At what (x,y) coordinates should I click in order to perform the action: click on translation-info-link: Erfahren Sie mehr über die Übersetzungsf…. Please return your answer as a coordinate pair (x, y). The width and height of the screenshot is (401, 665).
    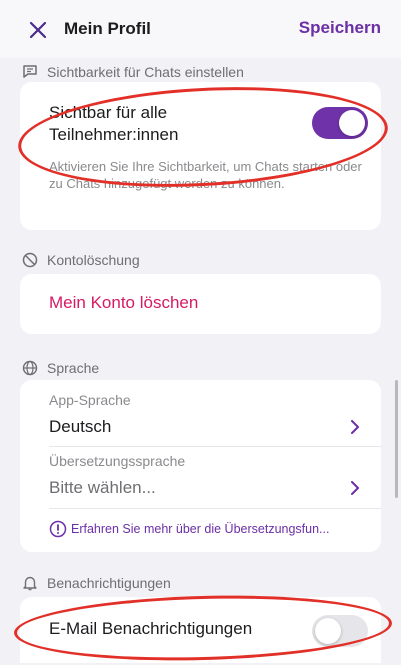
    Looking at the image, I should click on (200, 529).